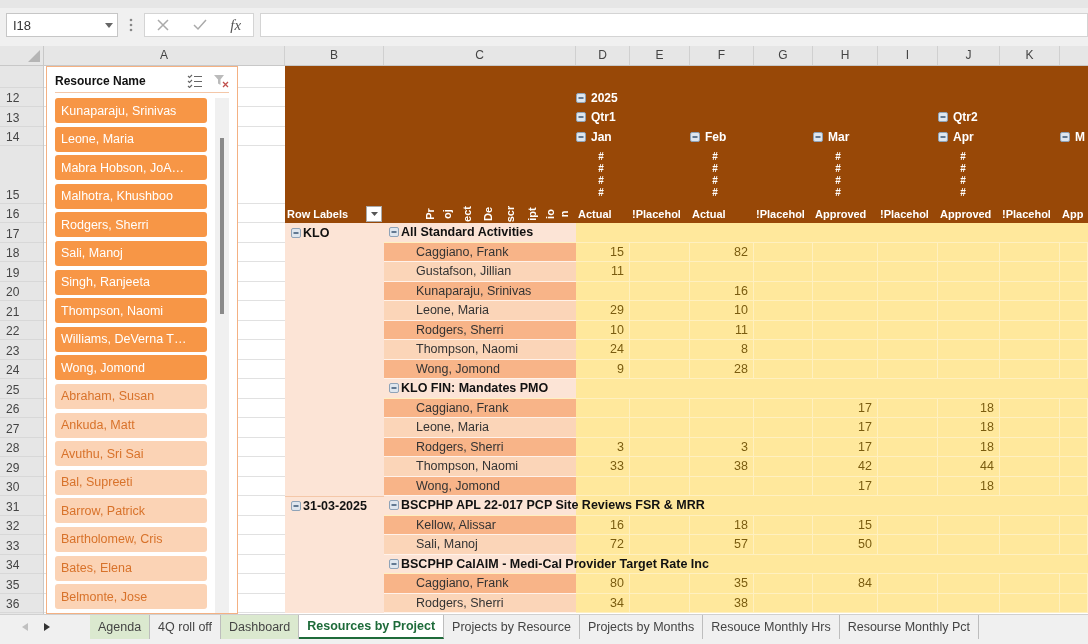  Describe the element at coordinates (467, 232) in the screenshot. I see `project-label: All Standard Activities` at that location.